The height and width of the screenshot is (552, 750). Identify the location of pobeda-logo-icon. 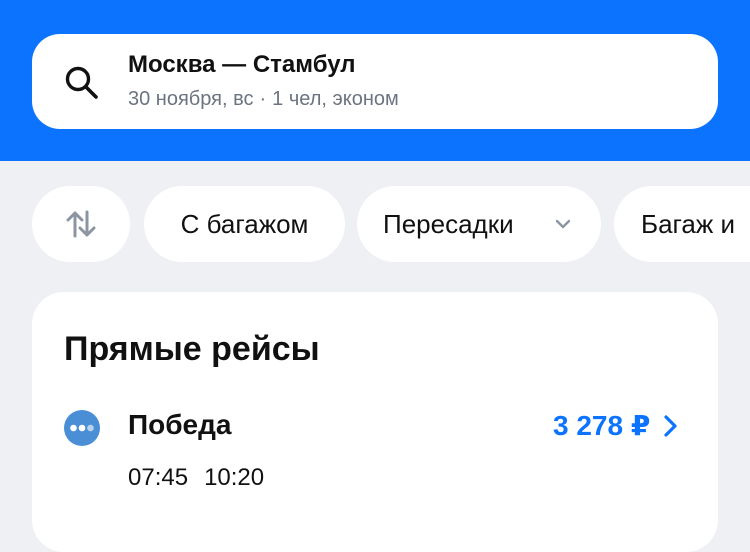
(82, 428).